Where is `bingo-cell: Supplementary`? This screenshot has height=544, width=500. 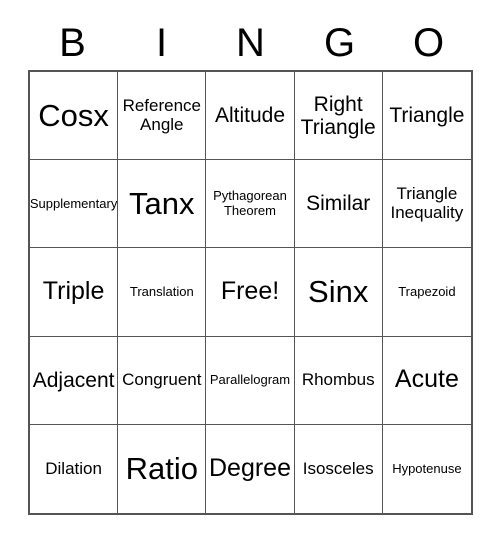
bingo-cell: Supplementary is located at coordinates (74, 204).